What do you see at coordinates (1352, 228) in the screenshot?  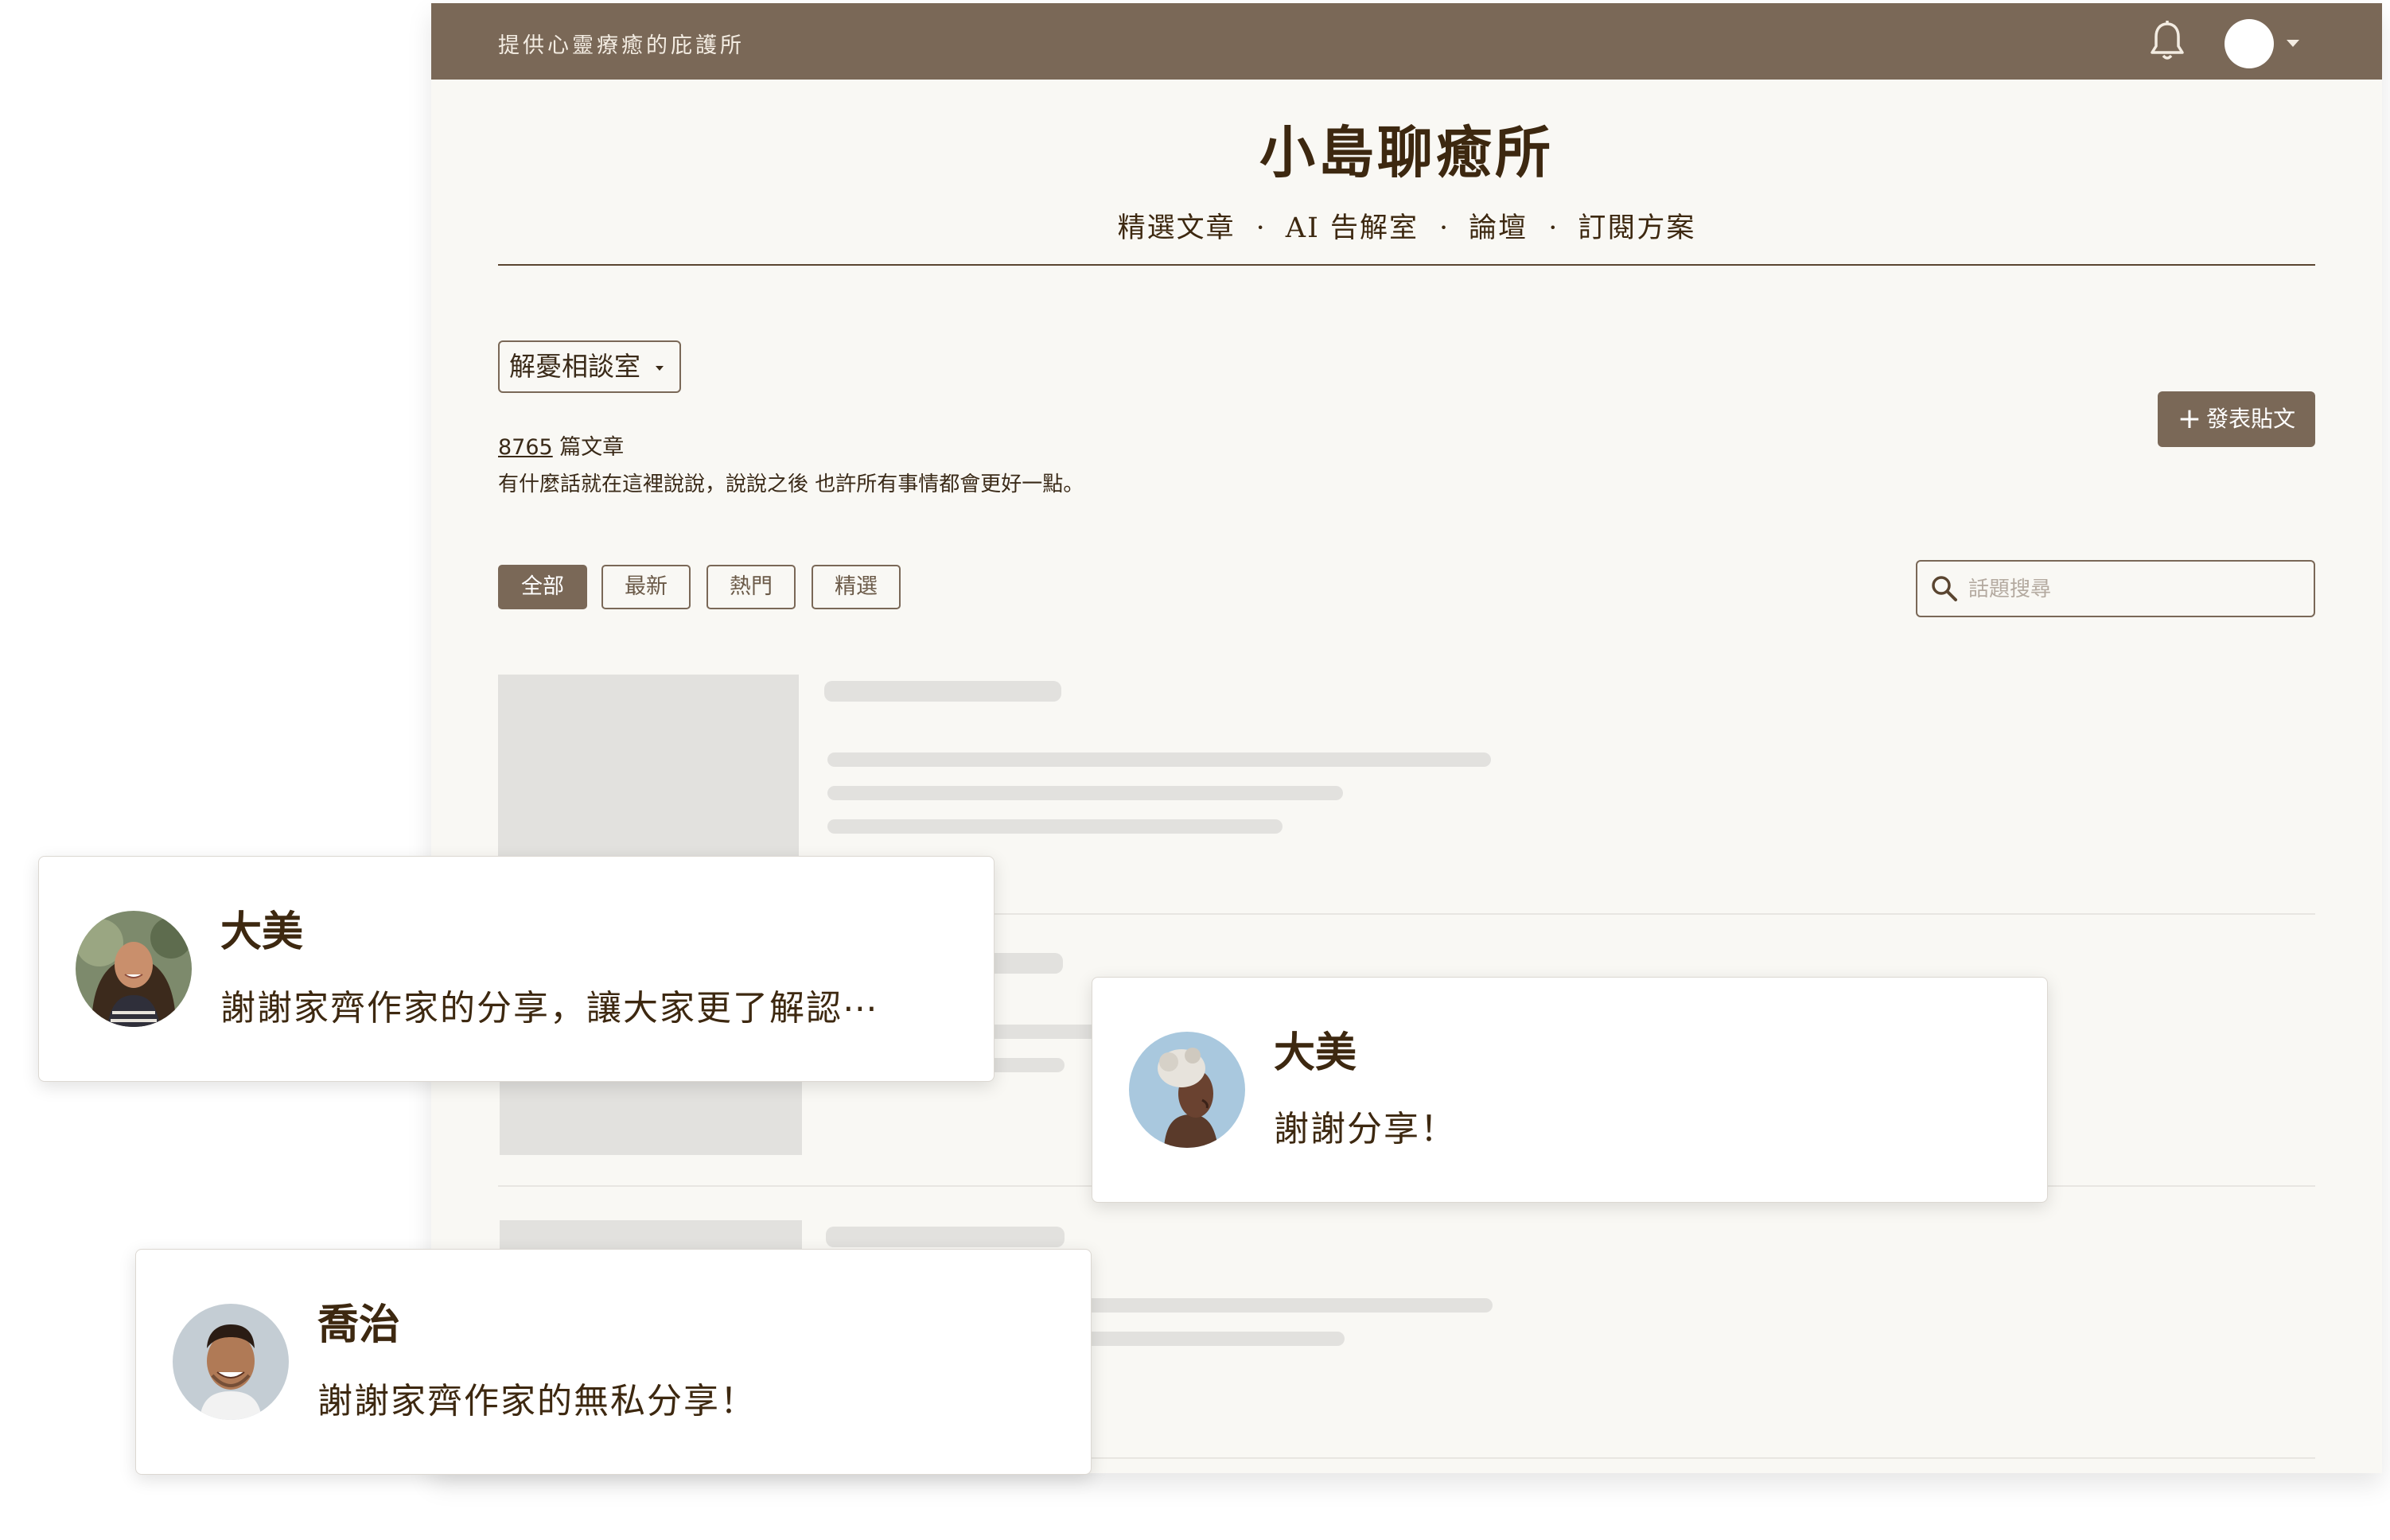 I see `nav-ai-confession-room: AI 告解室` at bounding box center [1352, 228].